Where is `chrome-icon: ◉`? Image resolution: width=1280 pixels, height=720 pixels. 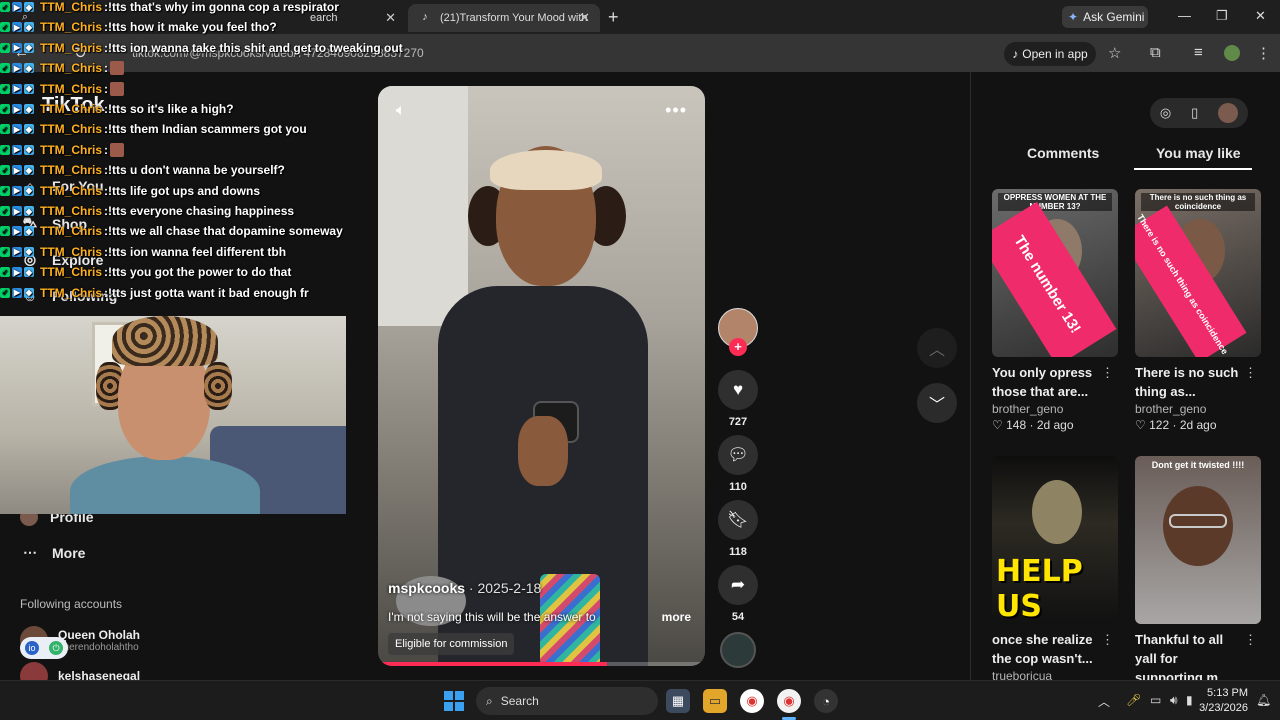 chrome-icon: ◉ is located at coordinates (752, 701).